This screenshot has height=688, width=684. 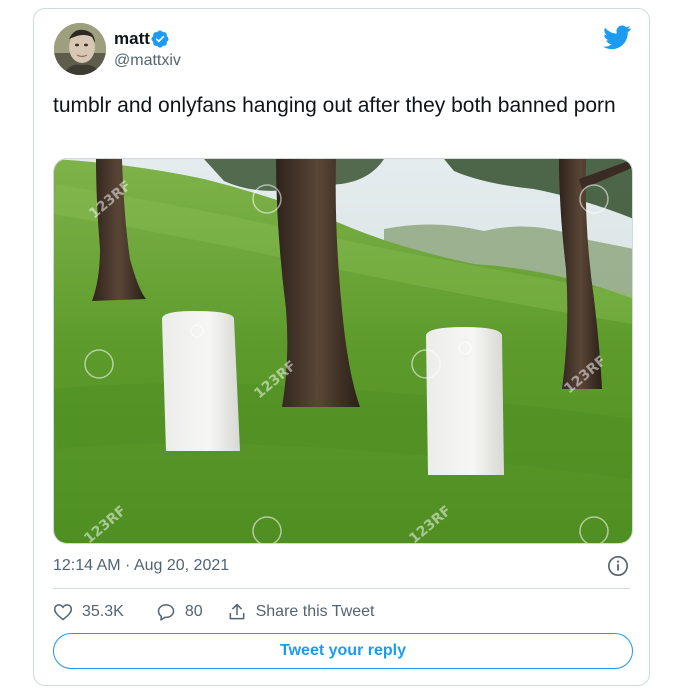 What do you see at coordinates (179, 612) in the screenshot?
I see `reply-count-button: 80` at bounding box center [179, 612].